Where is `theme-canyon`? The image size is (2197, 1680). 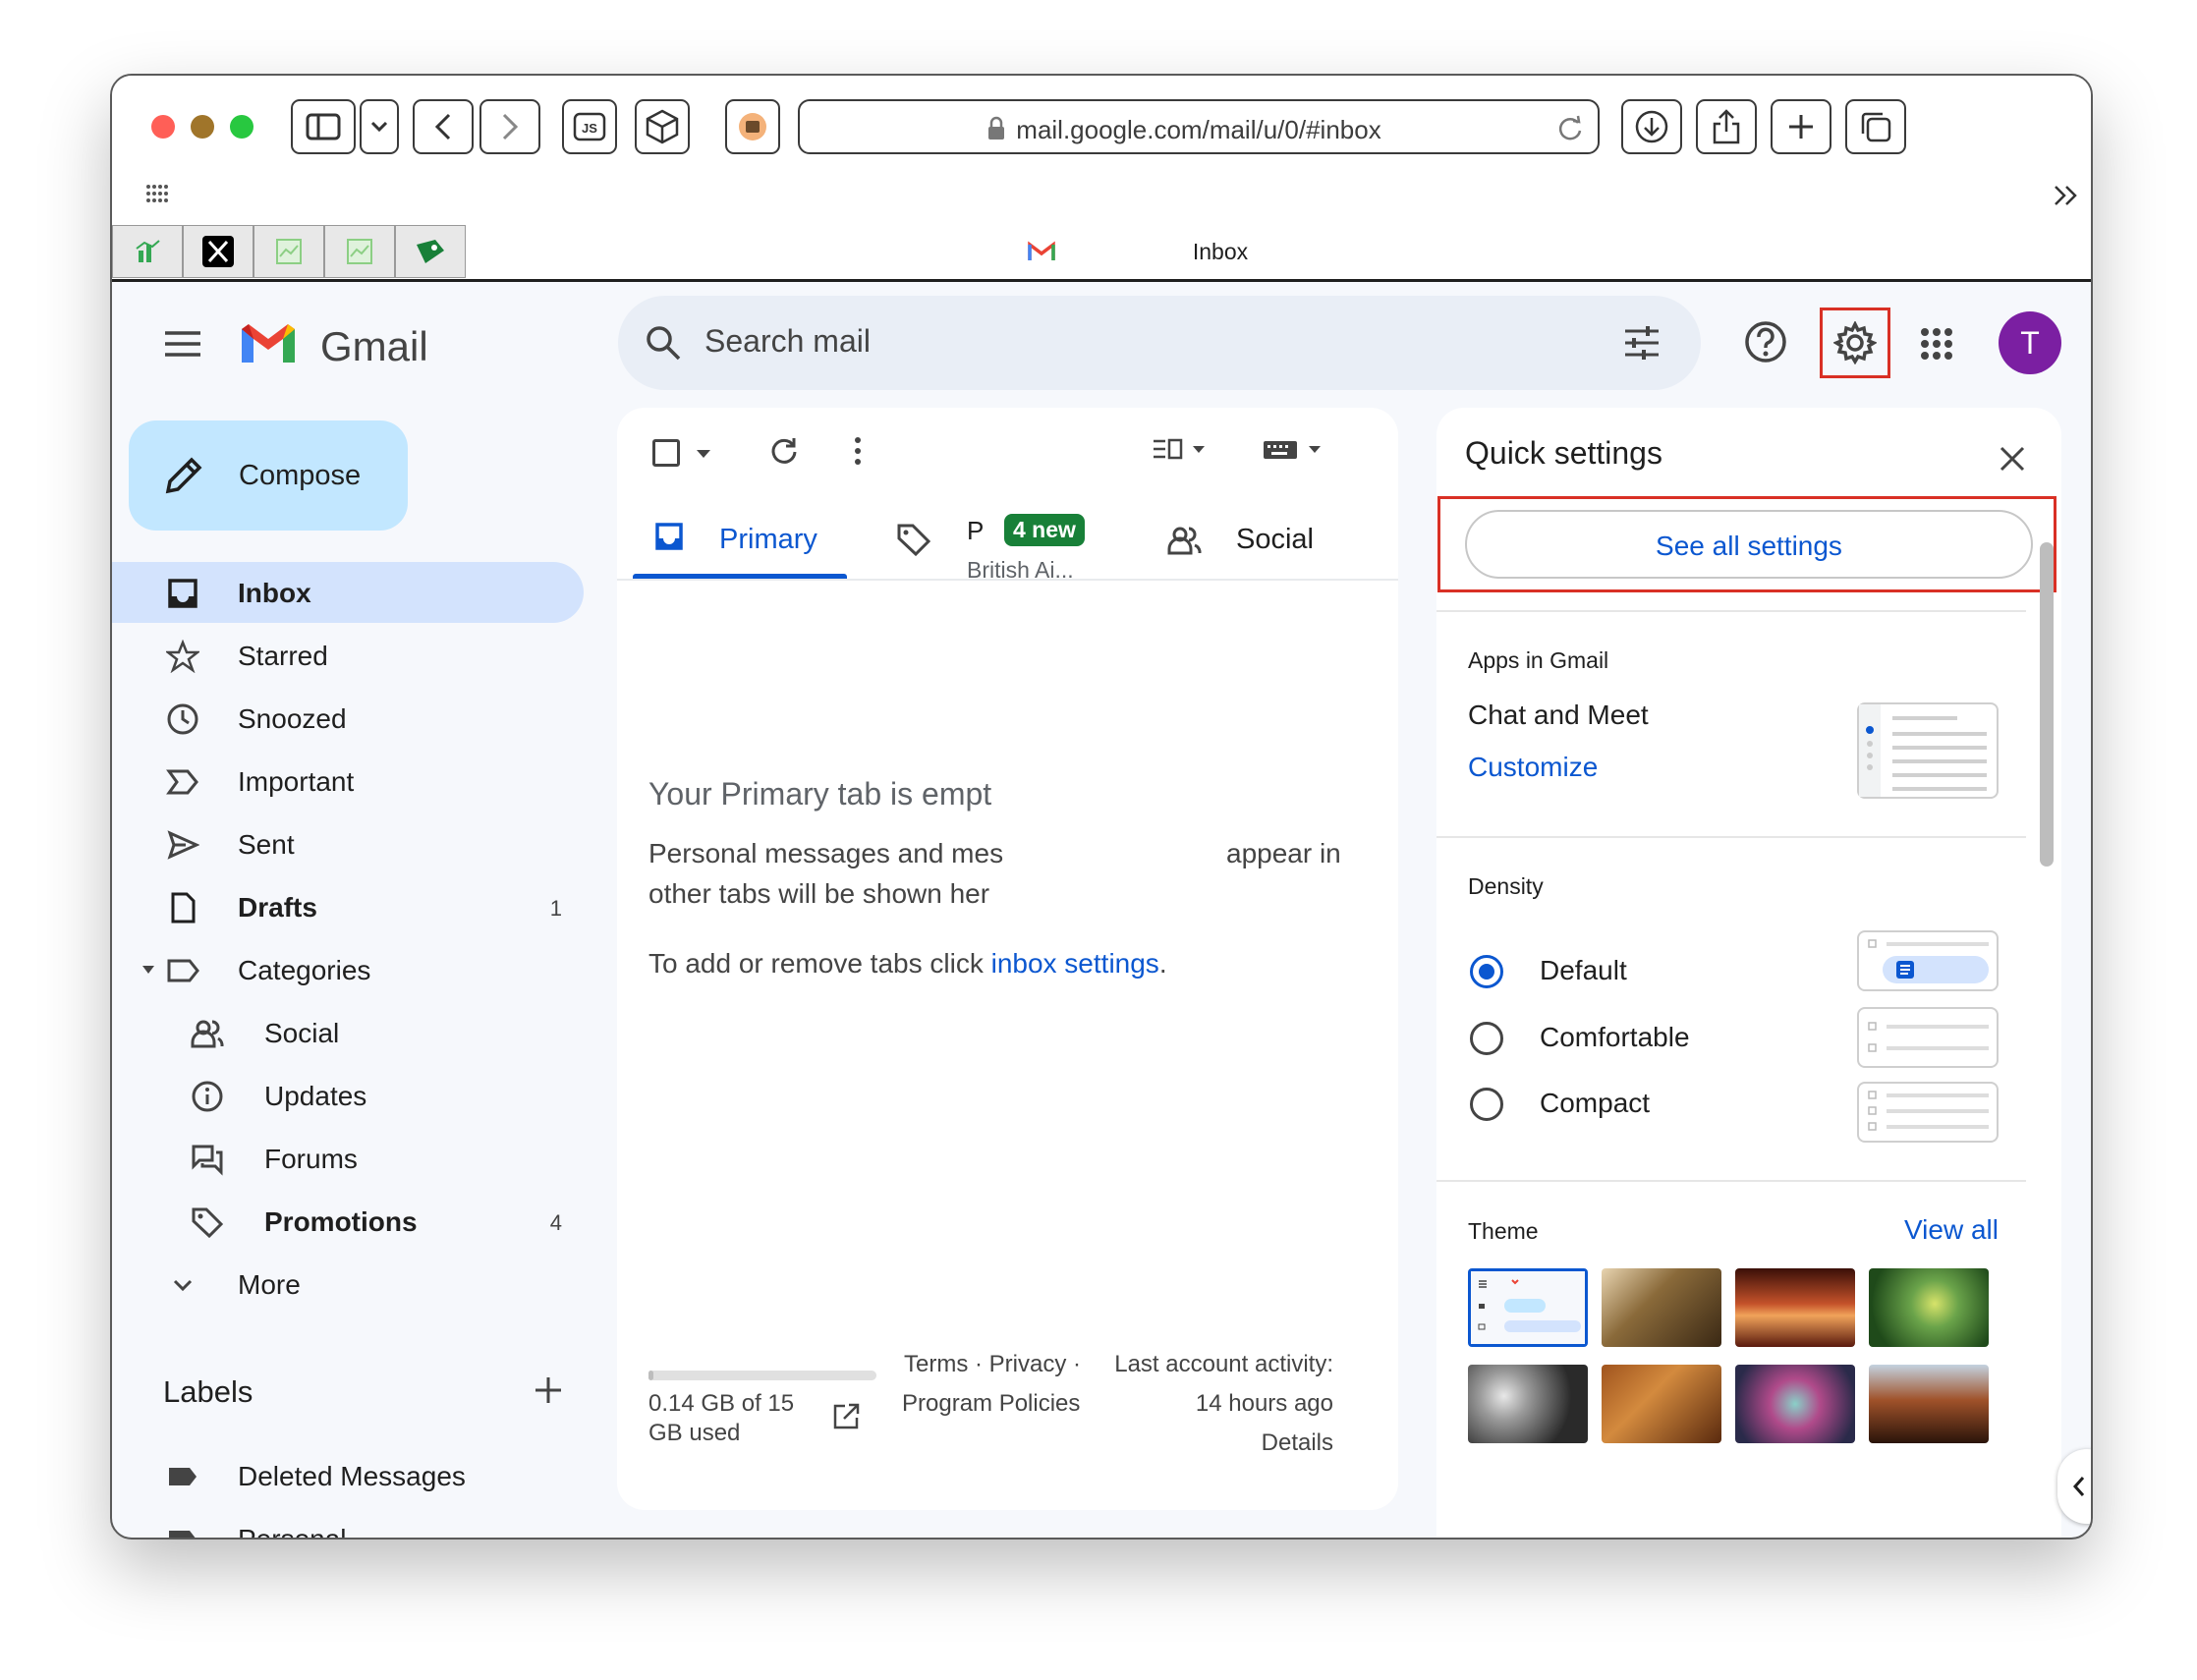
theme-canyon is located at coordinates (1795, 1307).